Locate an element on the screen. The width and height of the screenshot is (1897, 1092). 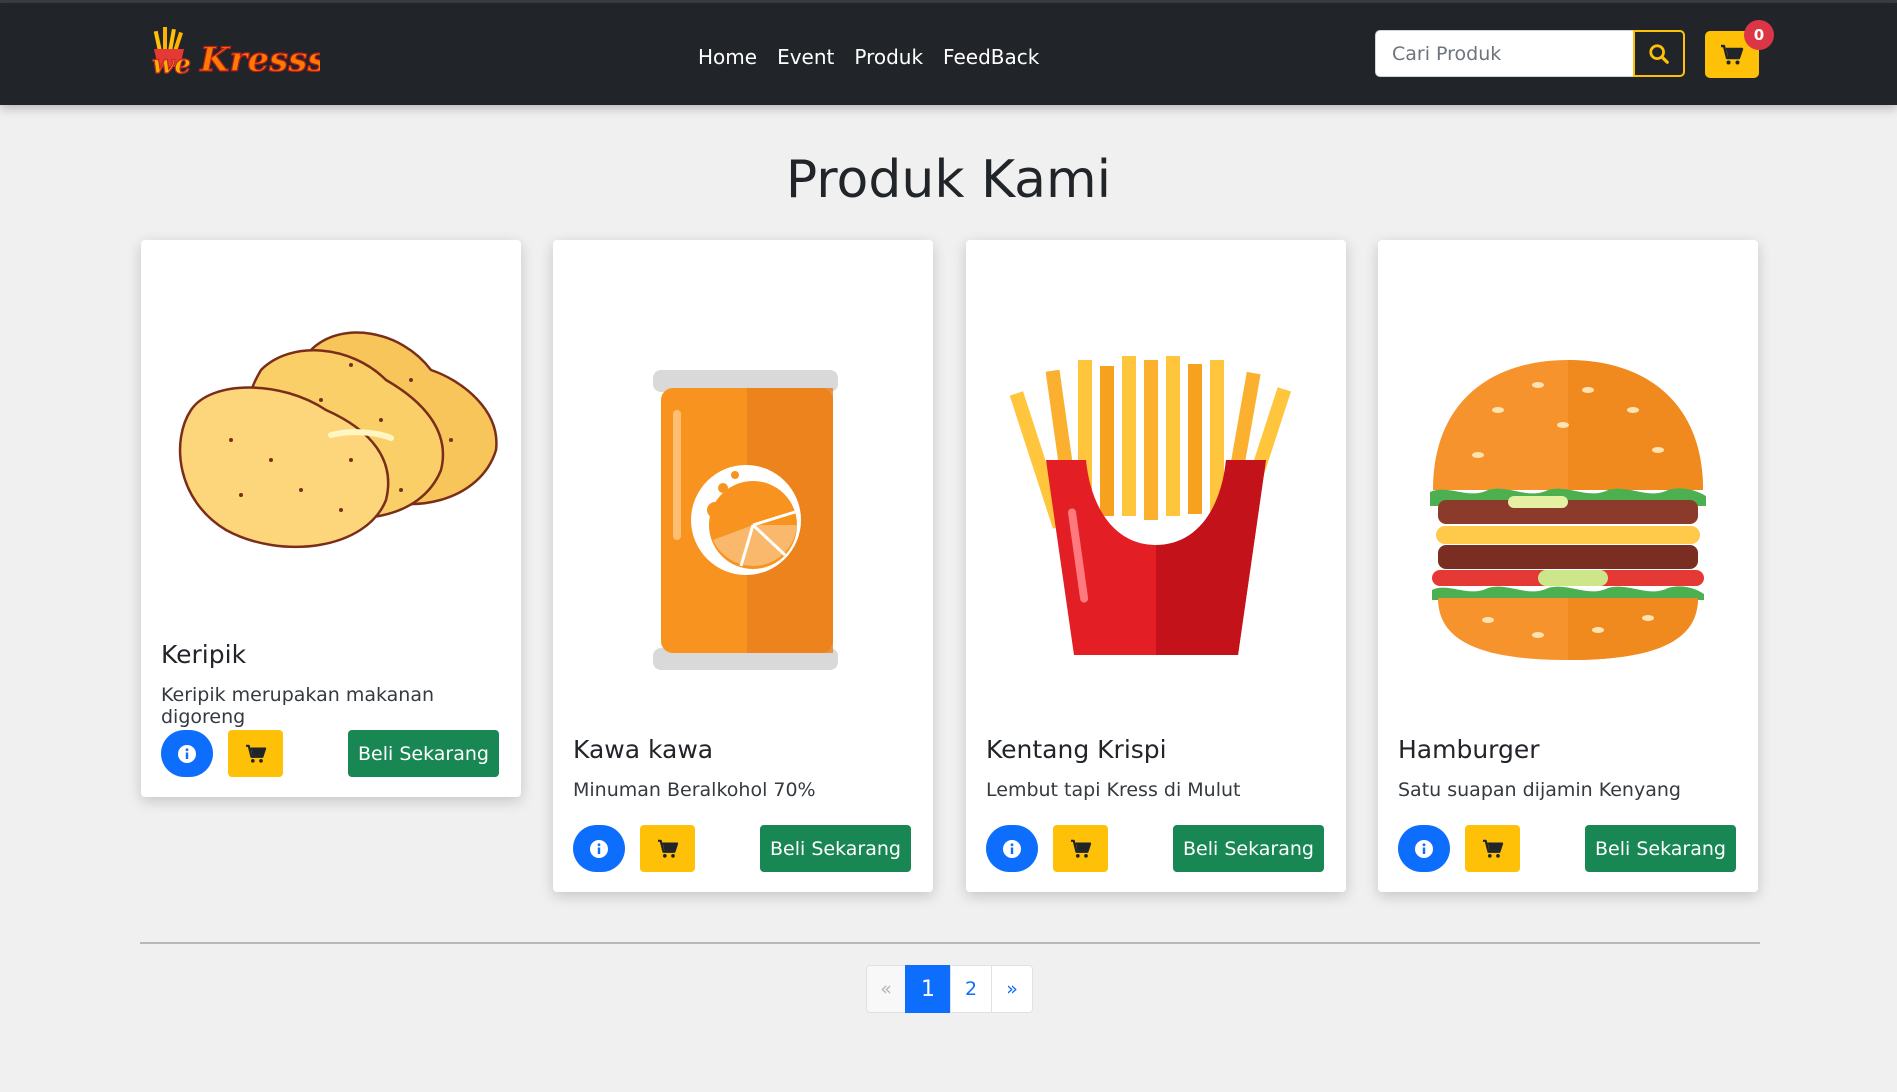
svg-text: we is located at coordinates (171, 65).